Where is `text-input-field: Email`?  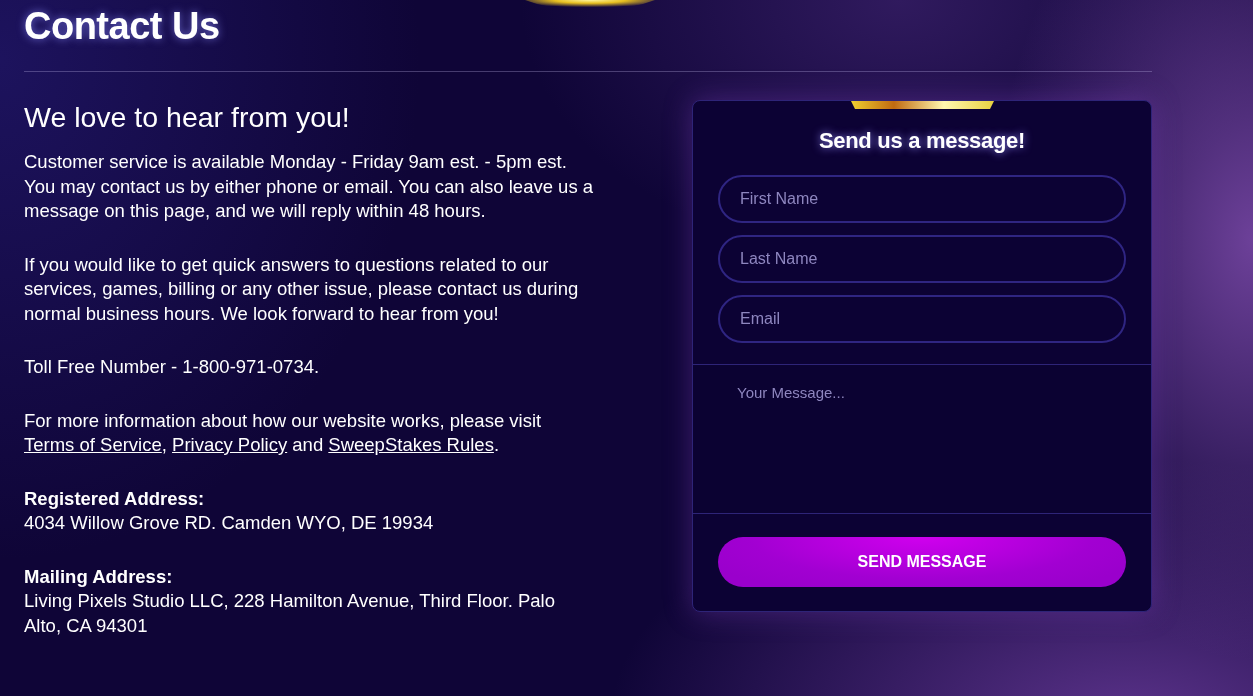 text-input-field: Email is located at coordinates (922, 319).